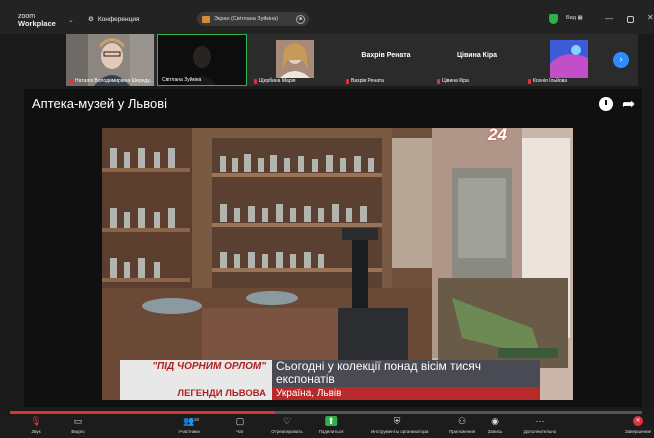  I want to click on more-button: ⋯ Дополнительно, so click(540, 426).